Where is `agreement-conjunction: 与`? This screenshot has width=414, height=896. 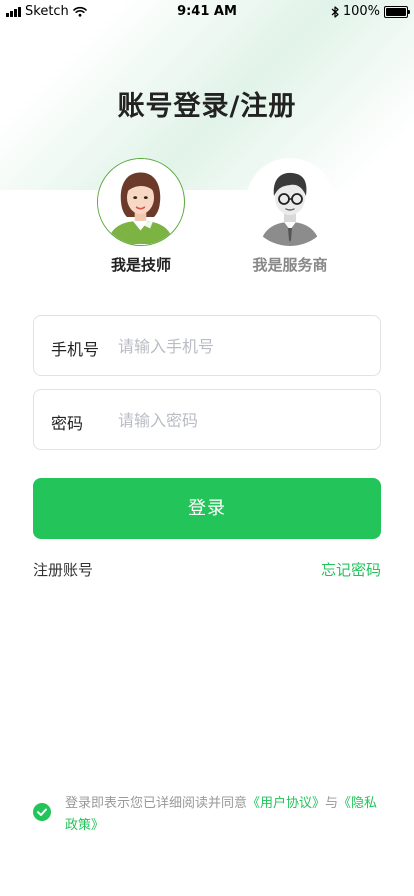
agreement-conjunction: 与 is located at coordinates (332, 803).